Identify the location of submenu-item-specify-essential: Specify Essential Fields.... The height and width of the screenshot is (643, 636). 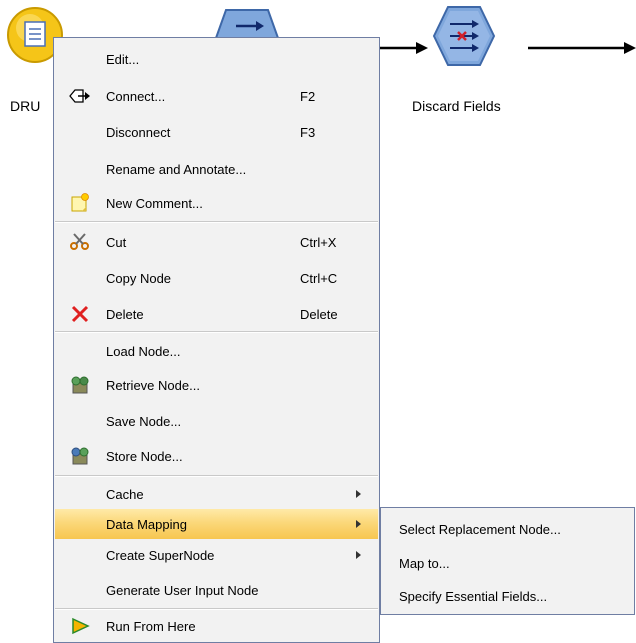
(508, 596).